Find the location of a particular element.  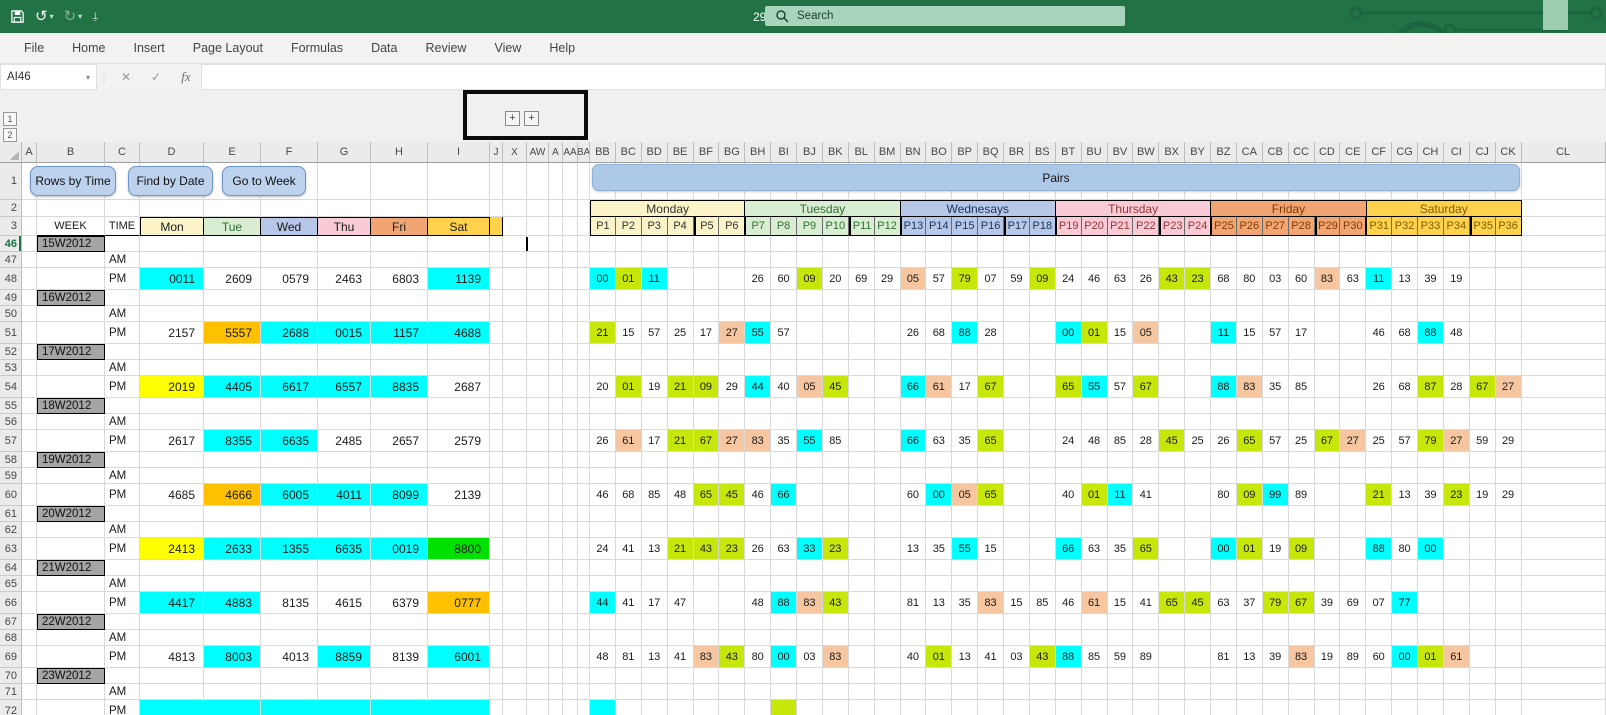

pair-value-cell-p6: 23 is located at coordinates (732, 549).